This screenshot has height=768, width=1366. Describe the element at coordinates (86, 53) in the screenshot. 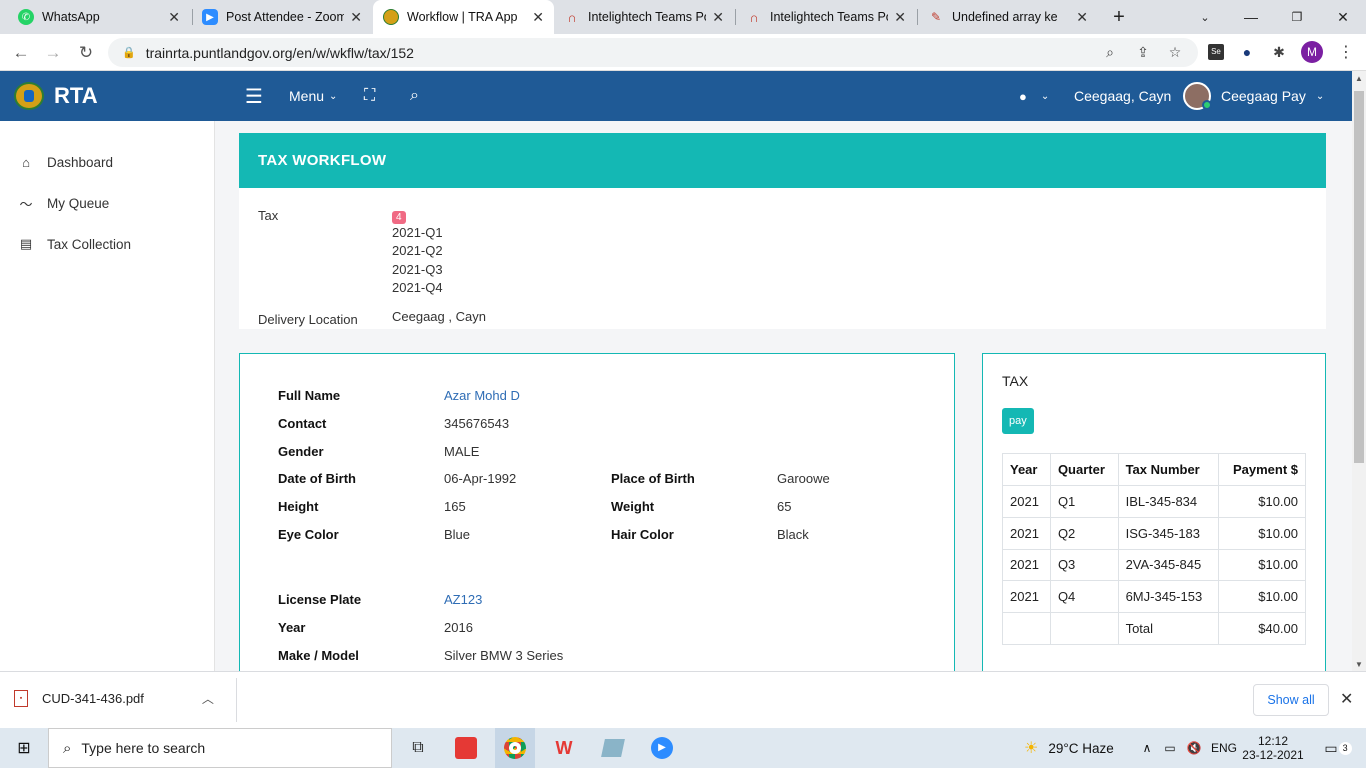

I see `reload-button: ↻` at that location.